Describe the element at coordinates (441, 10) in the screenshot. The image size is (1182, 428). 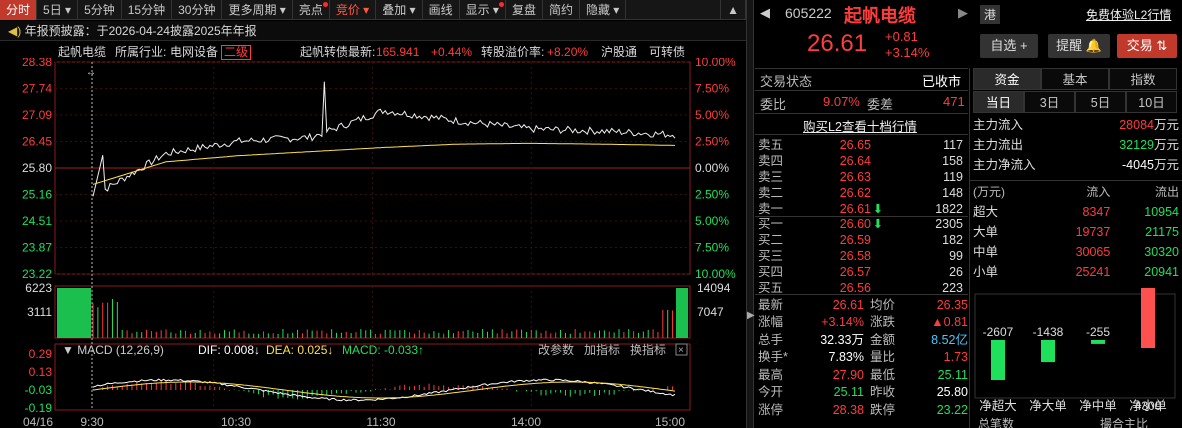
I see `toolbar-item-9: 画线` at that location.